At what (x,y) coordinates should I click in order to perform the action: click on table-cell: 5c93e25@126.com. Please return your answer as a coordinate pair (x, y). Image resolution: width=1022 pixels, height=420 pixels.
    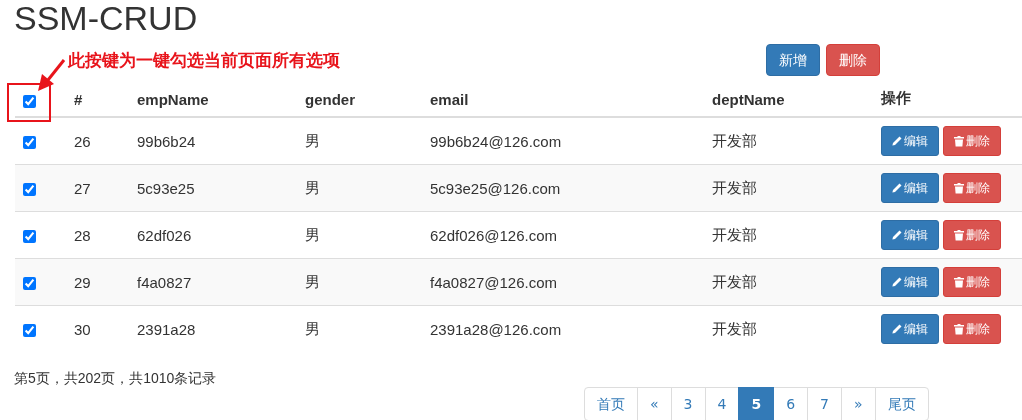
    Looking at the image, I should click on (495, 188).